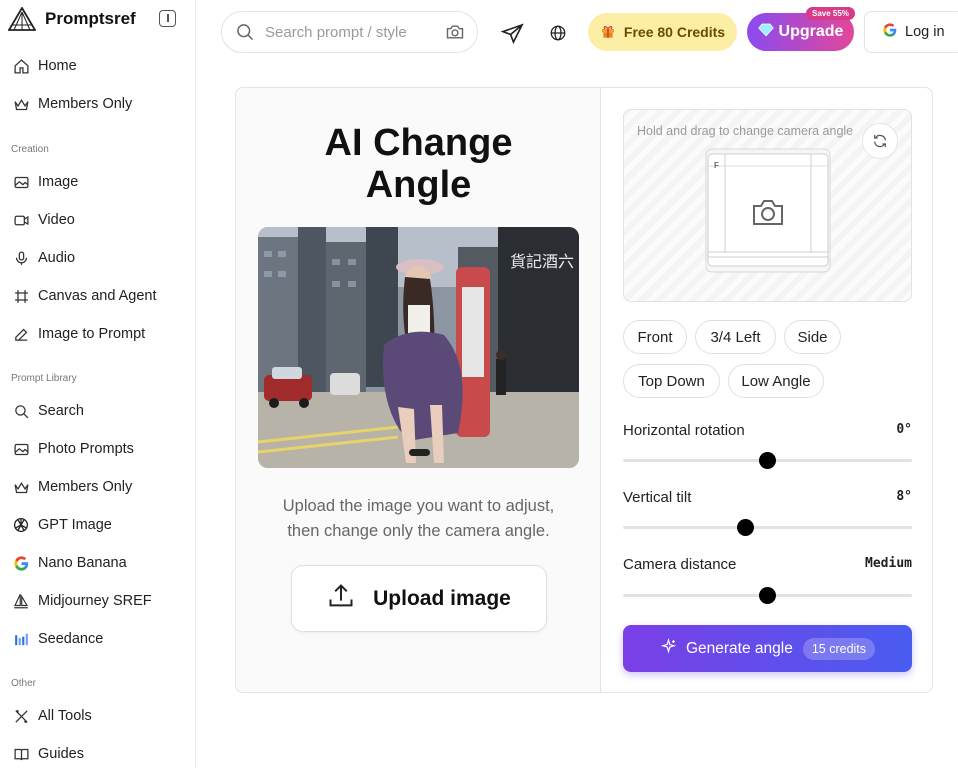 The image size is (958, 768). I want to click on preset-front-button: Front, so click(655, 337).